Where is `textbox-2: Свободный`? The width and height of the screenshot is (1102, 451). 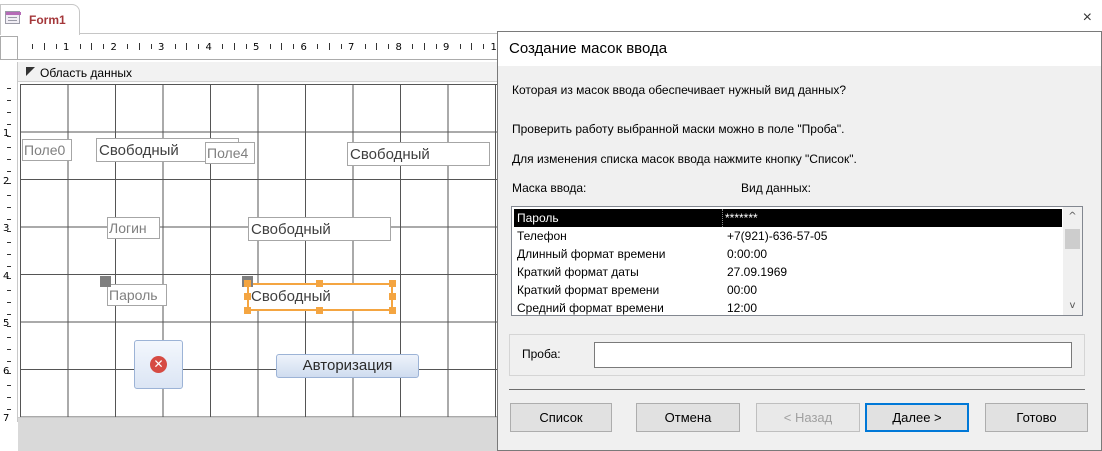 textbox-2: Свободный is located at coordinates (418, 154).